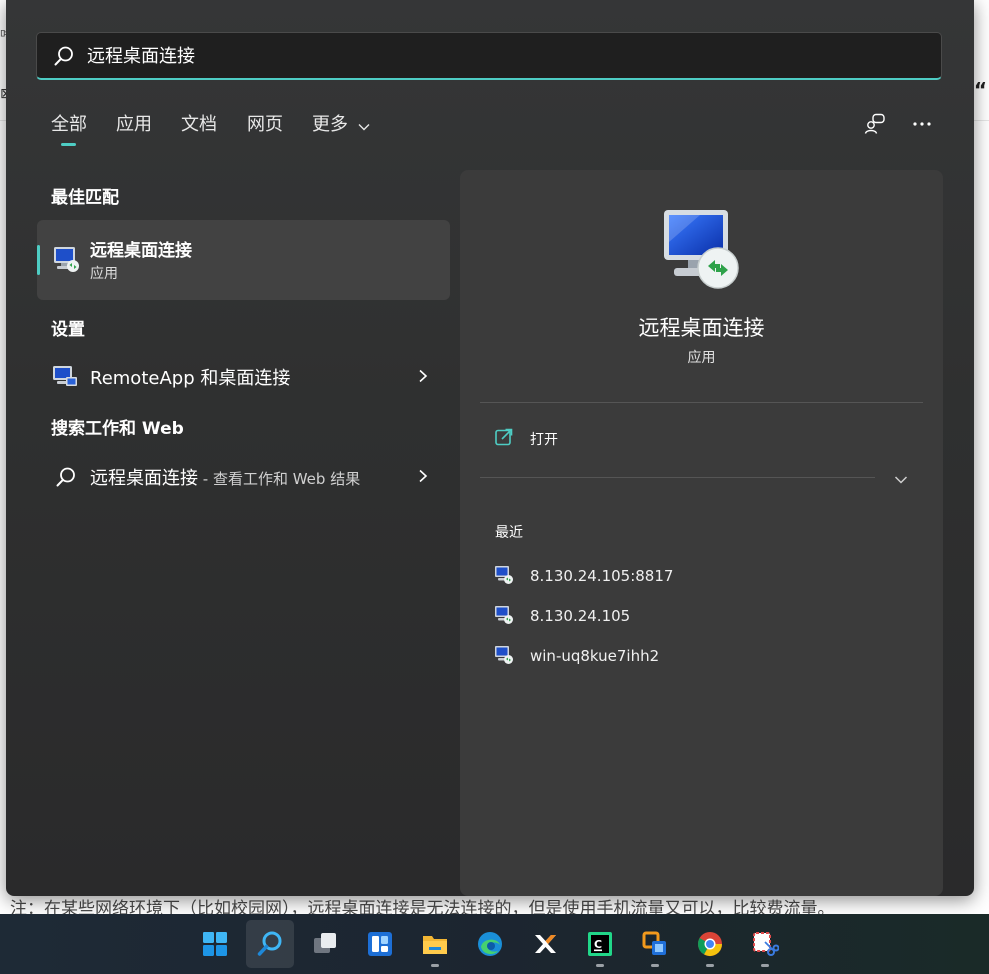  I want to click on edge-button, so click(490, 944).